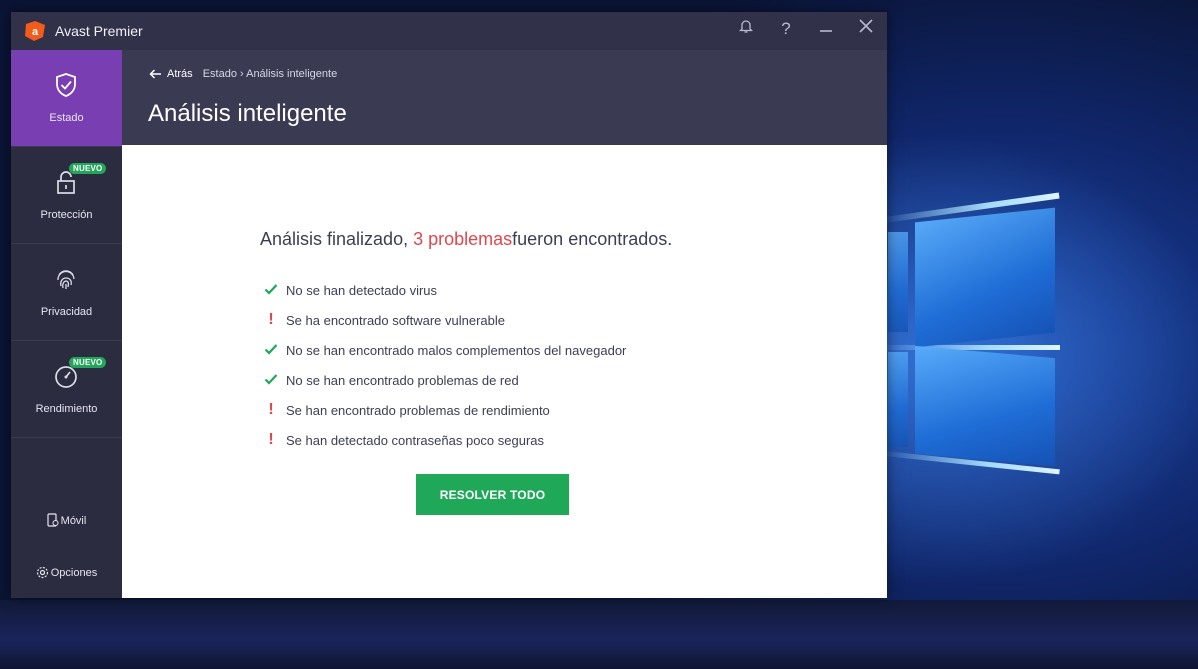  I want to click on sidebar-item-estado: Estado, so click(66, 98).